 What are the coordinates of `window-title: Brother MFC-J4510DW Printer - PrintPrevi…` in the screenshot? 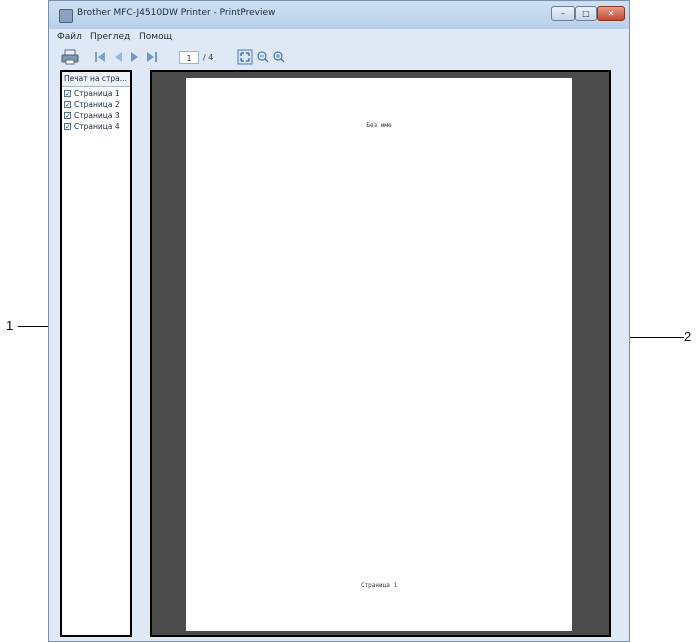 It's located at (176, 13).